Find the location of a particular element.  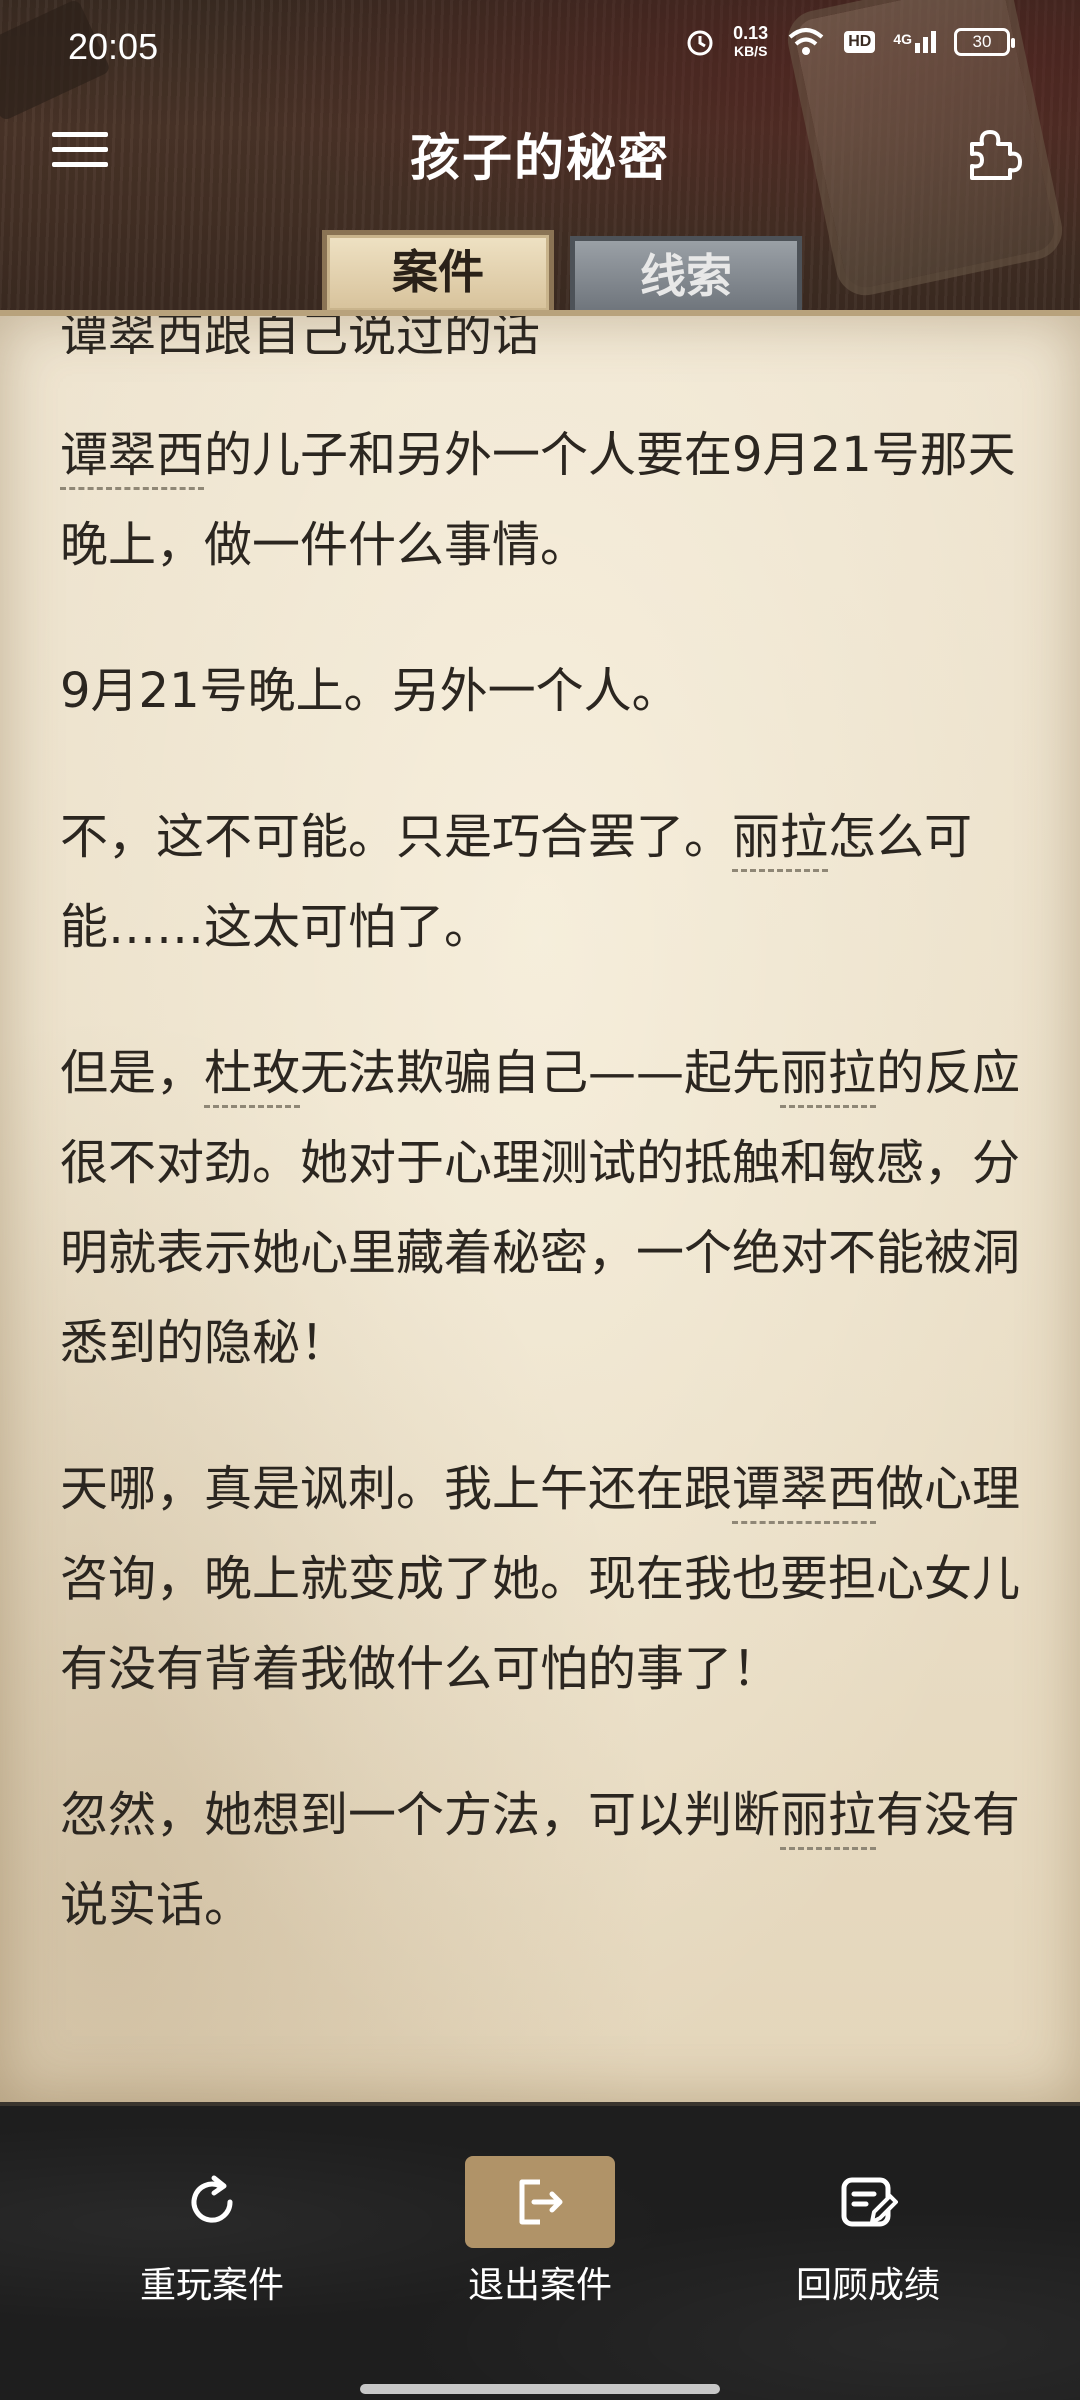

exit-icon-wrap is located at coordinates (540, 2202).